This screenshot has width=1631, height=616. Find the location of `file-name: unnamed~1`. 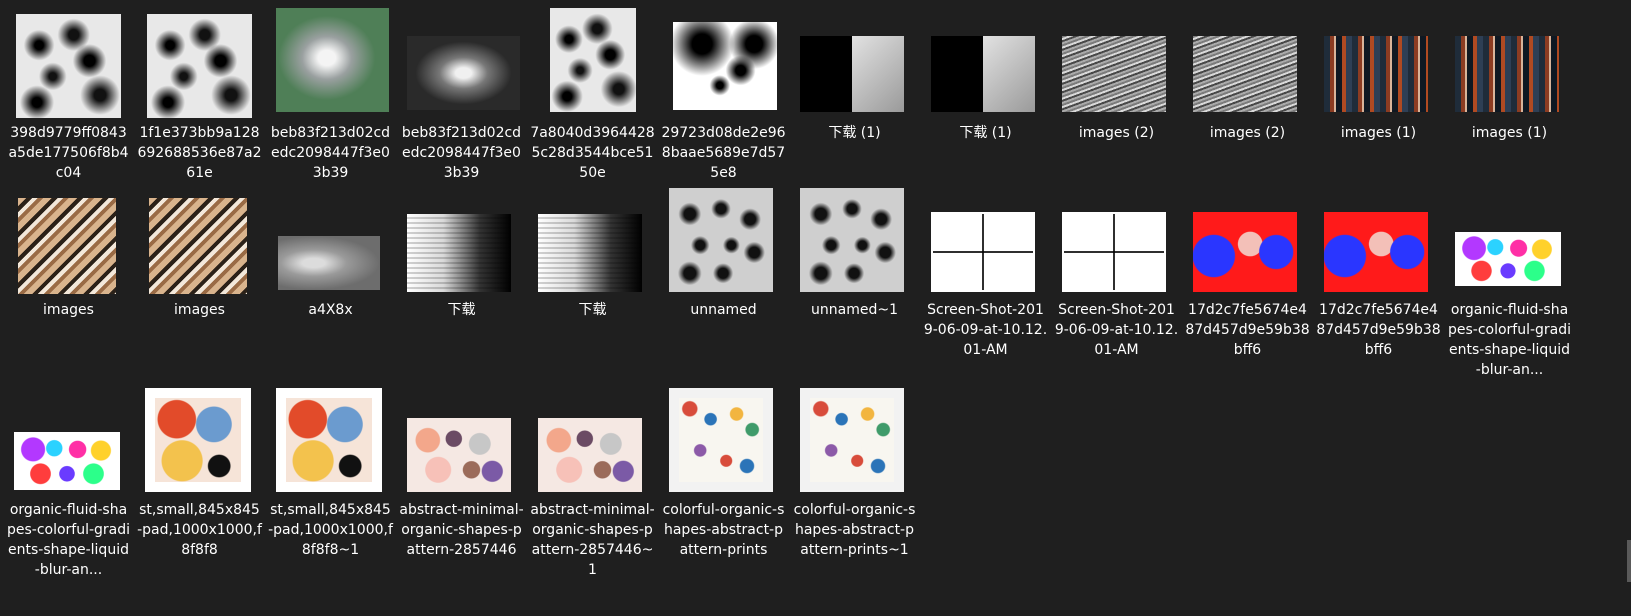

file-name: unnamed~1 is located at coordinates (854, 310).